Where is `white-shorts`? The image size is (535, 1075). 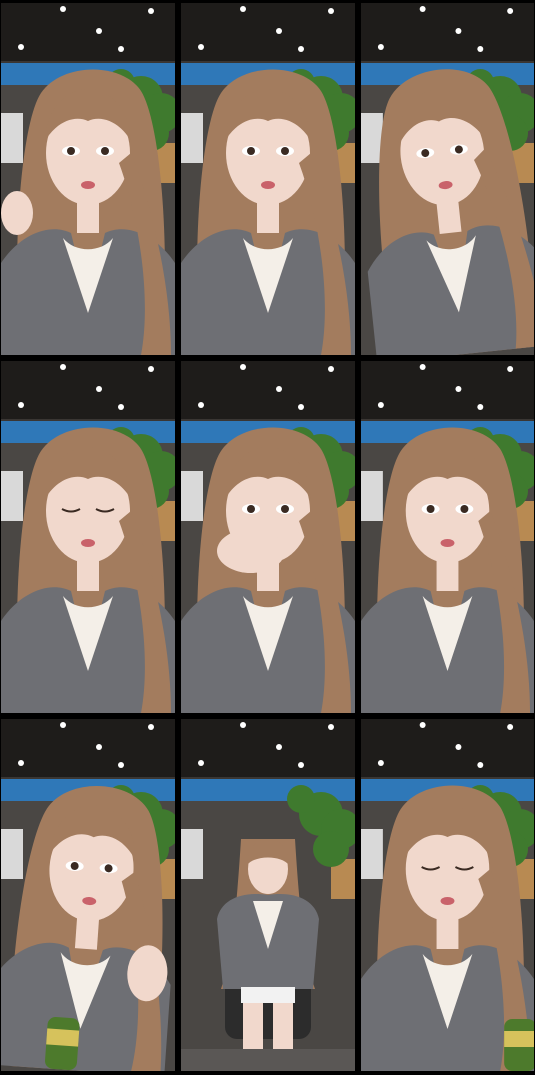 white-shorts is located at coordinates (268, 995).